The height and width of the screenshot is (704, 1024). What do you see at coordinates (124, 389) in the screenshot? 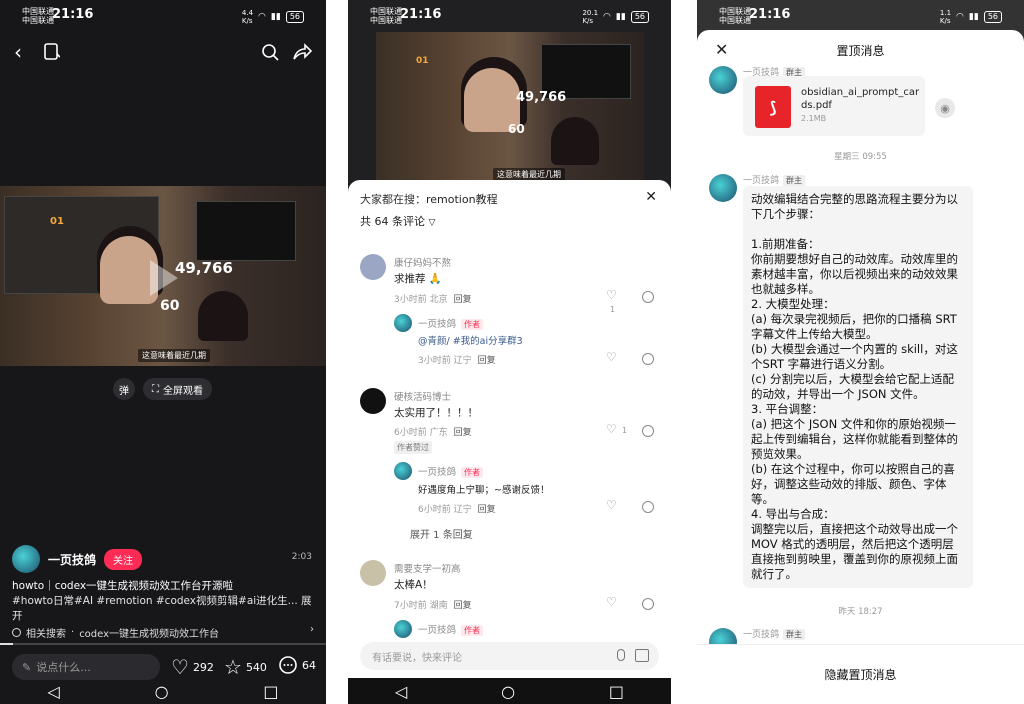
I see `danmu-toggle: 弹` at bounding box center [124, 389].